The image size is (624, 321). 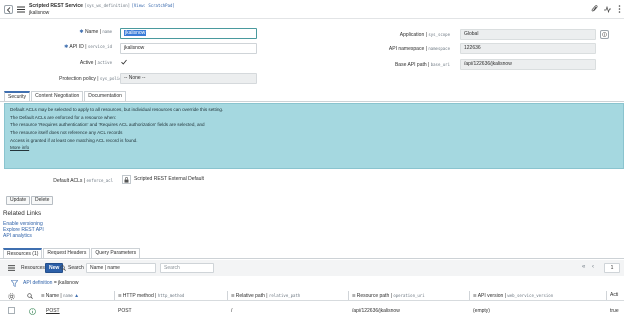 What do you see at coordinates (187, 268) in the screenshot?
I see `search-input: Search` at bounding box center [187, 268].